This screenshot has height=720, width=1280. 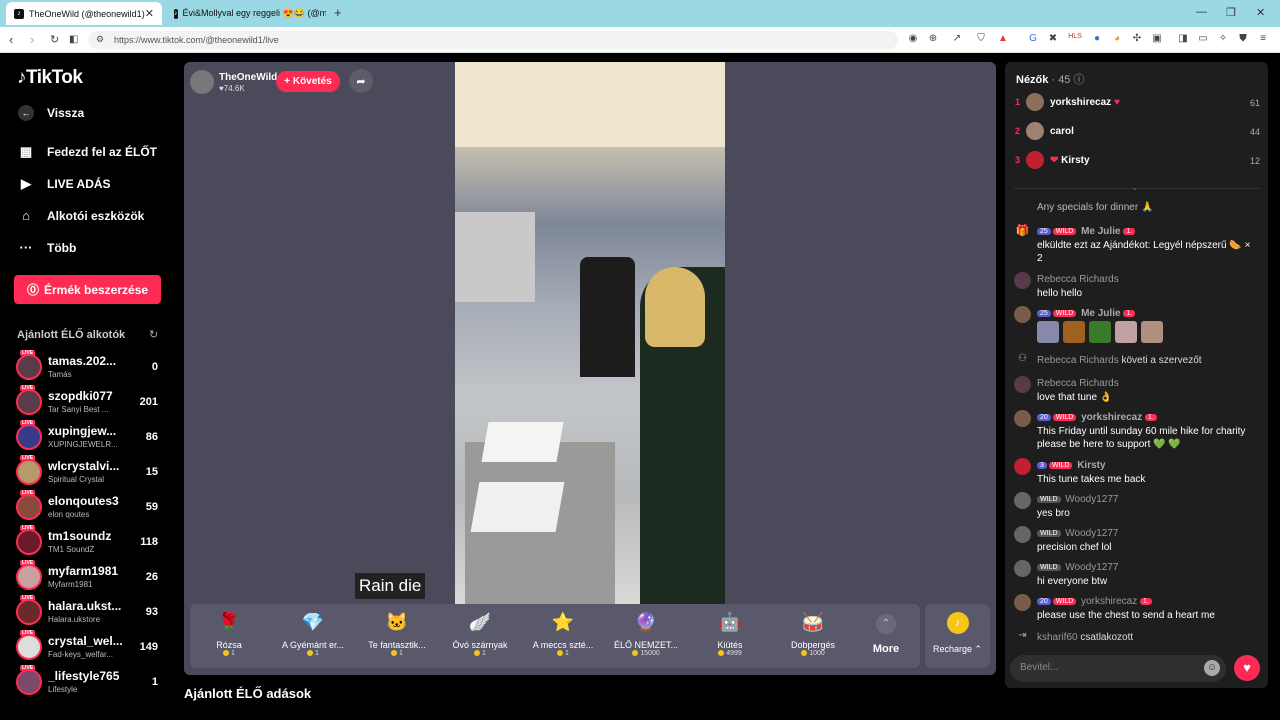 What do you see at coordinates (202, 82) in the screenshot?
I see `host-avatar` at bounding box center [202, 82].